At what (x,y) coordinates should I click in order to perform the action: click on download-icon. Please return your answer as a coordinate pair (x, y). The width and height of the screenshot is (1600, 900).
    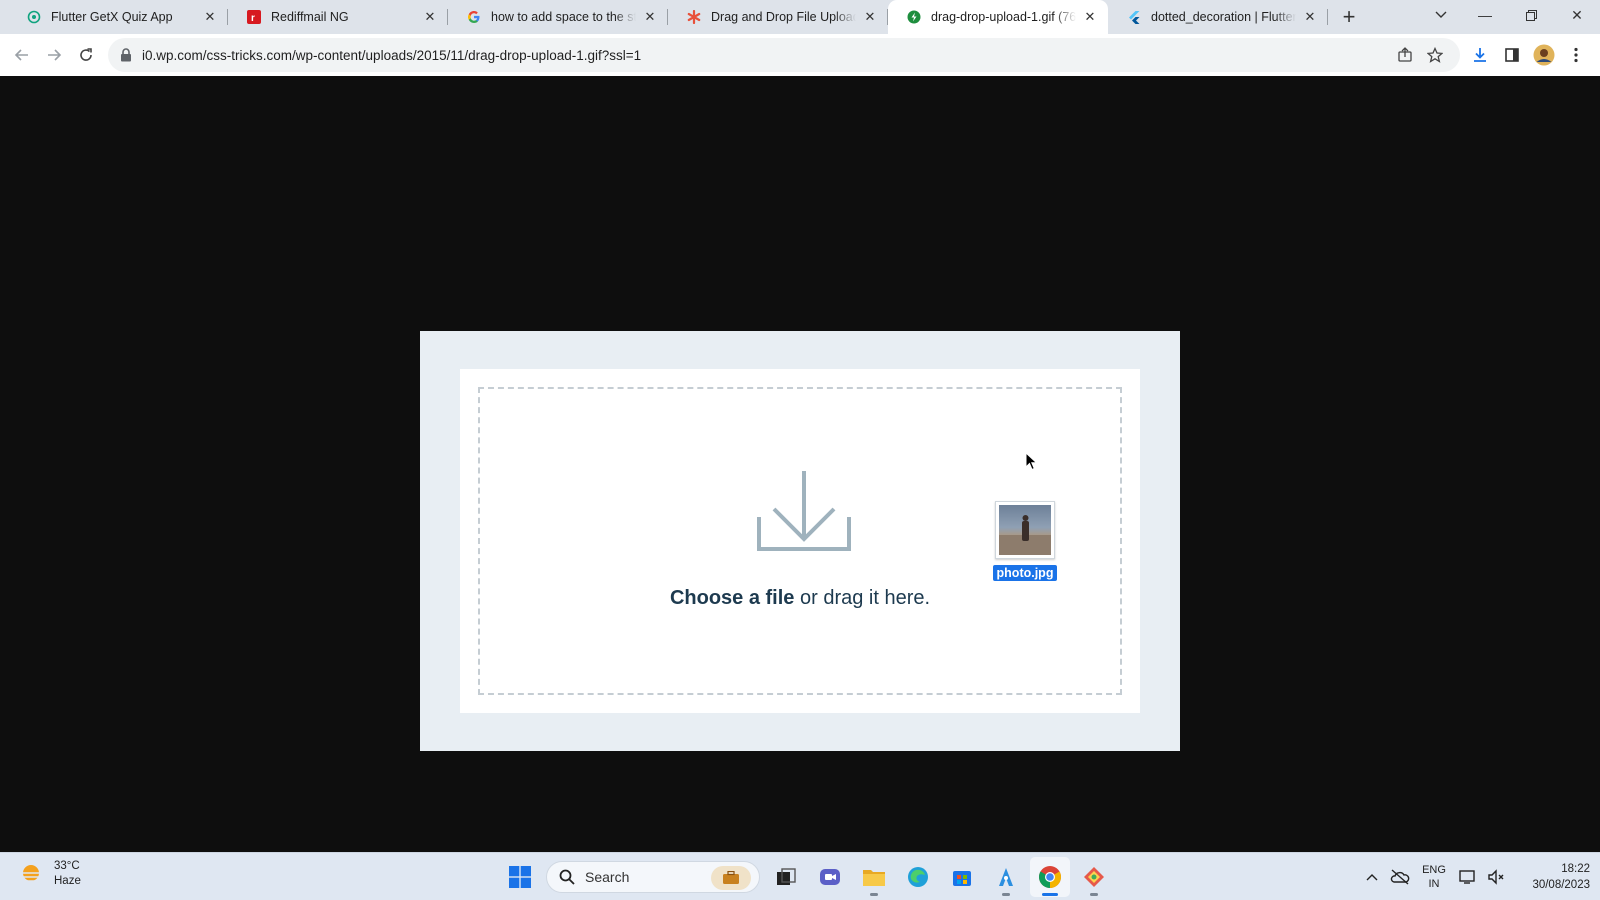
    Looking at the image, I should click on (1480, 55).